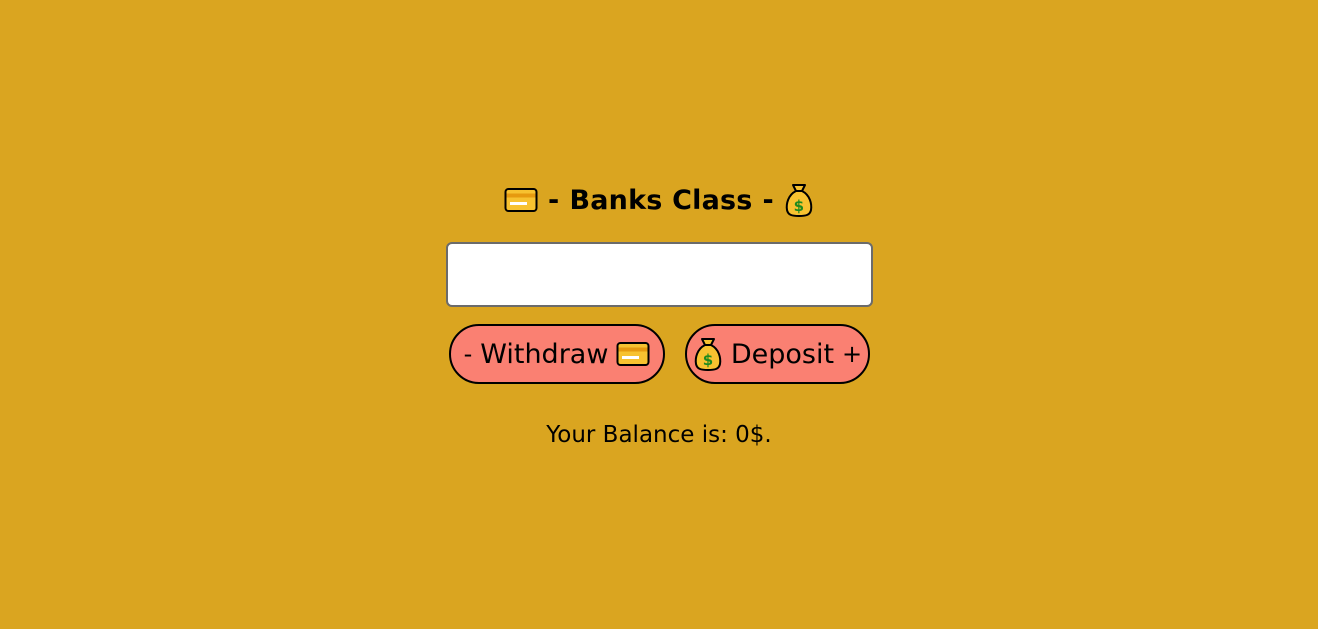 The image size is (1318, 629). What do you see at coordinates (659, 435) in the screenshot?
I see `balance-text: Your Balance is: 0$.` at bounding box center [659, 435].